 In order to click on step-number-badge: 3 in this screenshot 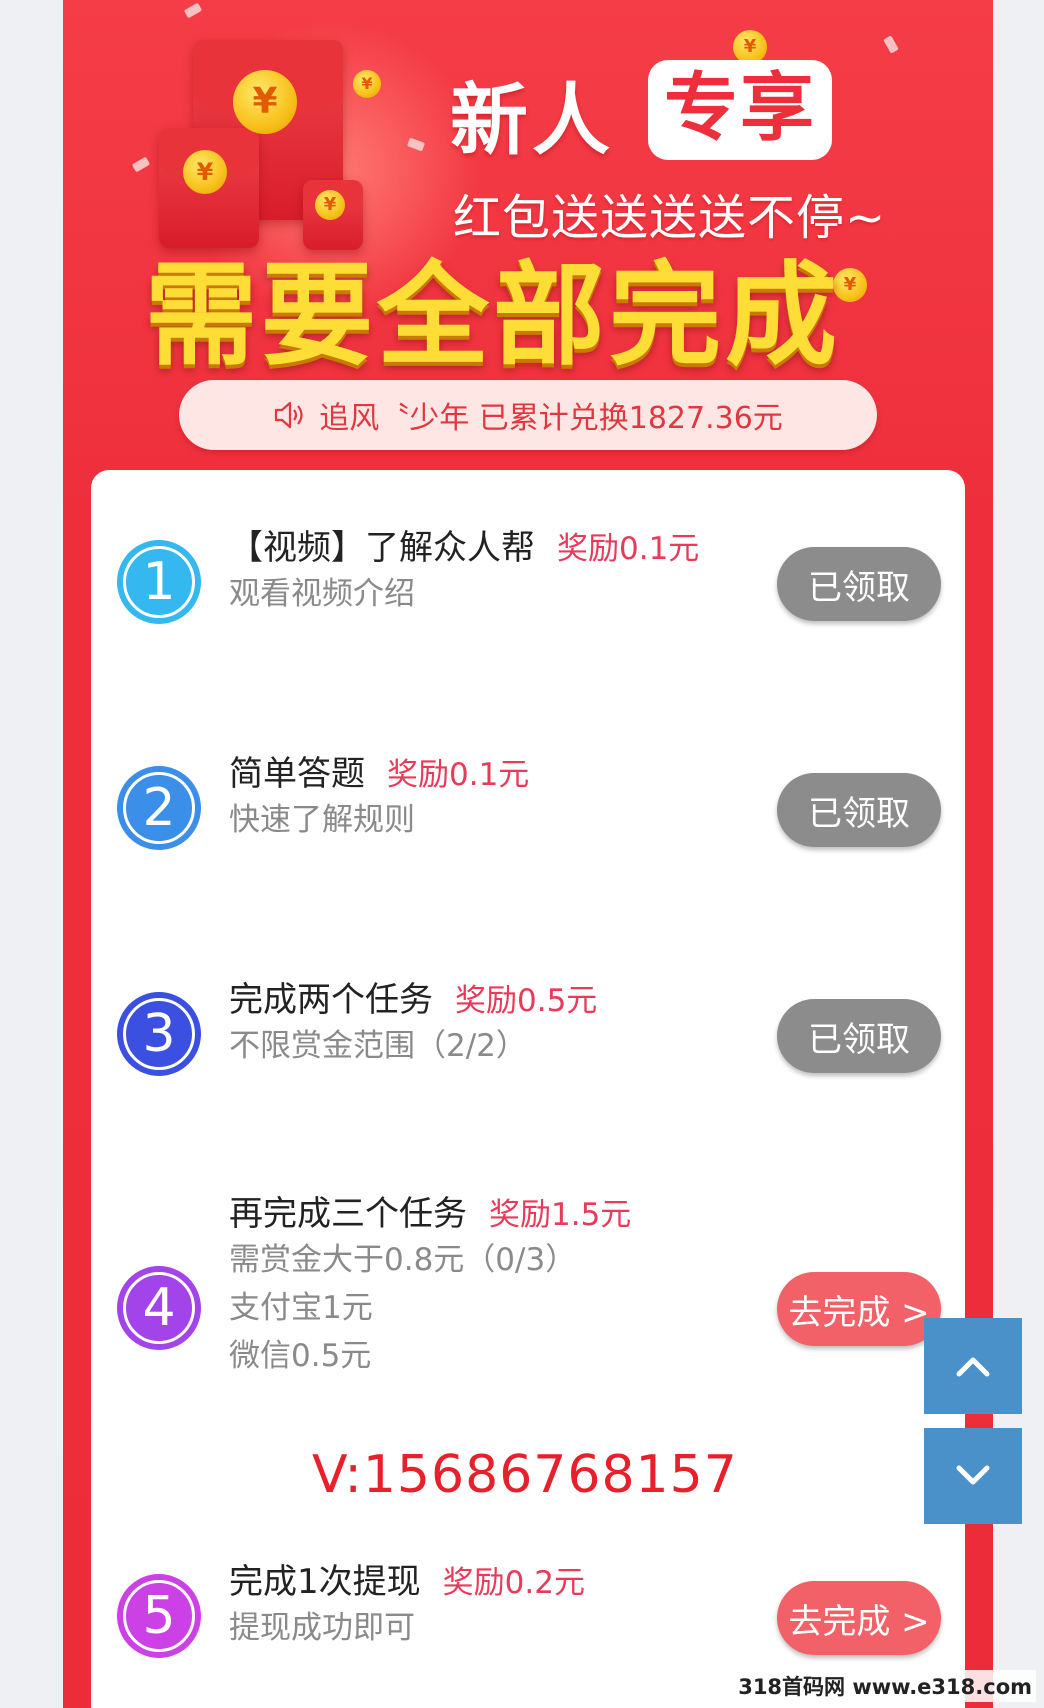, I will do `click(159, 1034)`.